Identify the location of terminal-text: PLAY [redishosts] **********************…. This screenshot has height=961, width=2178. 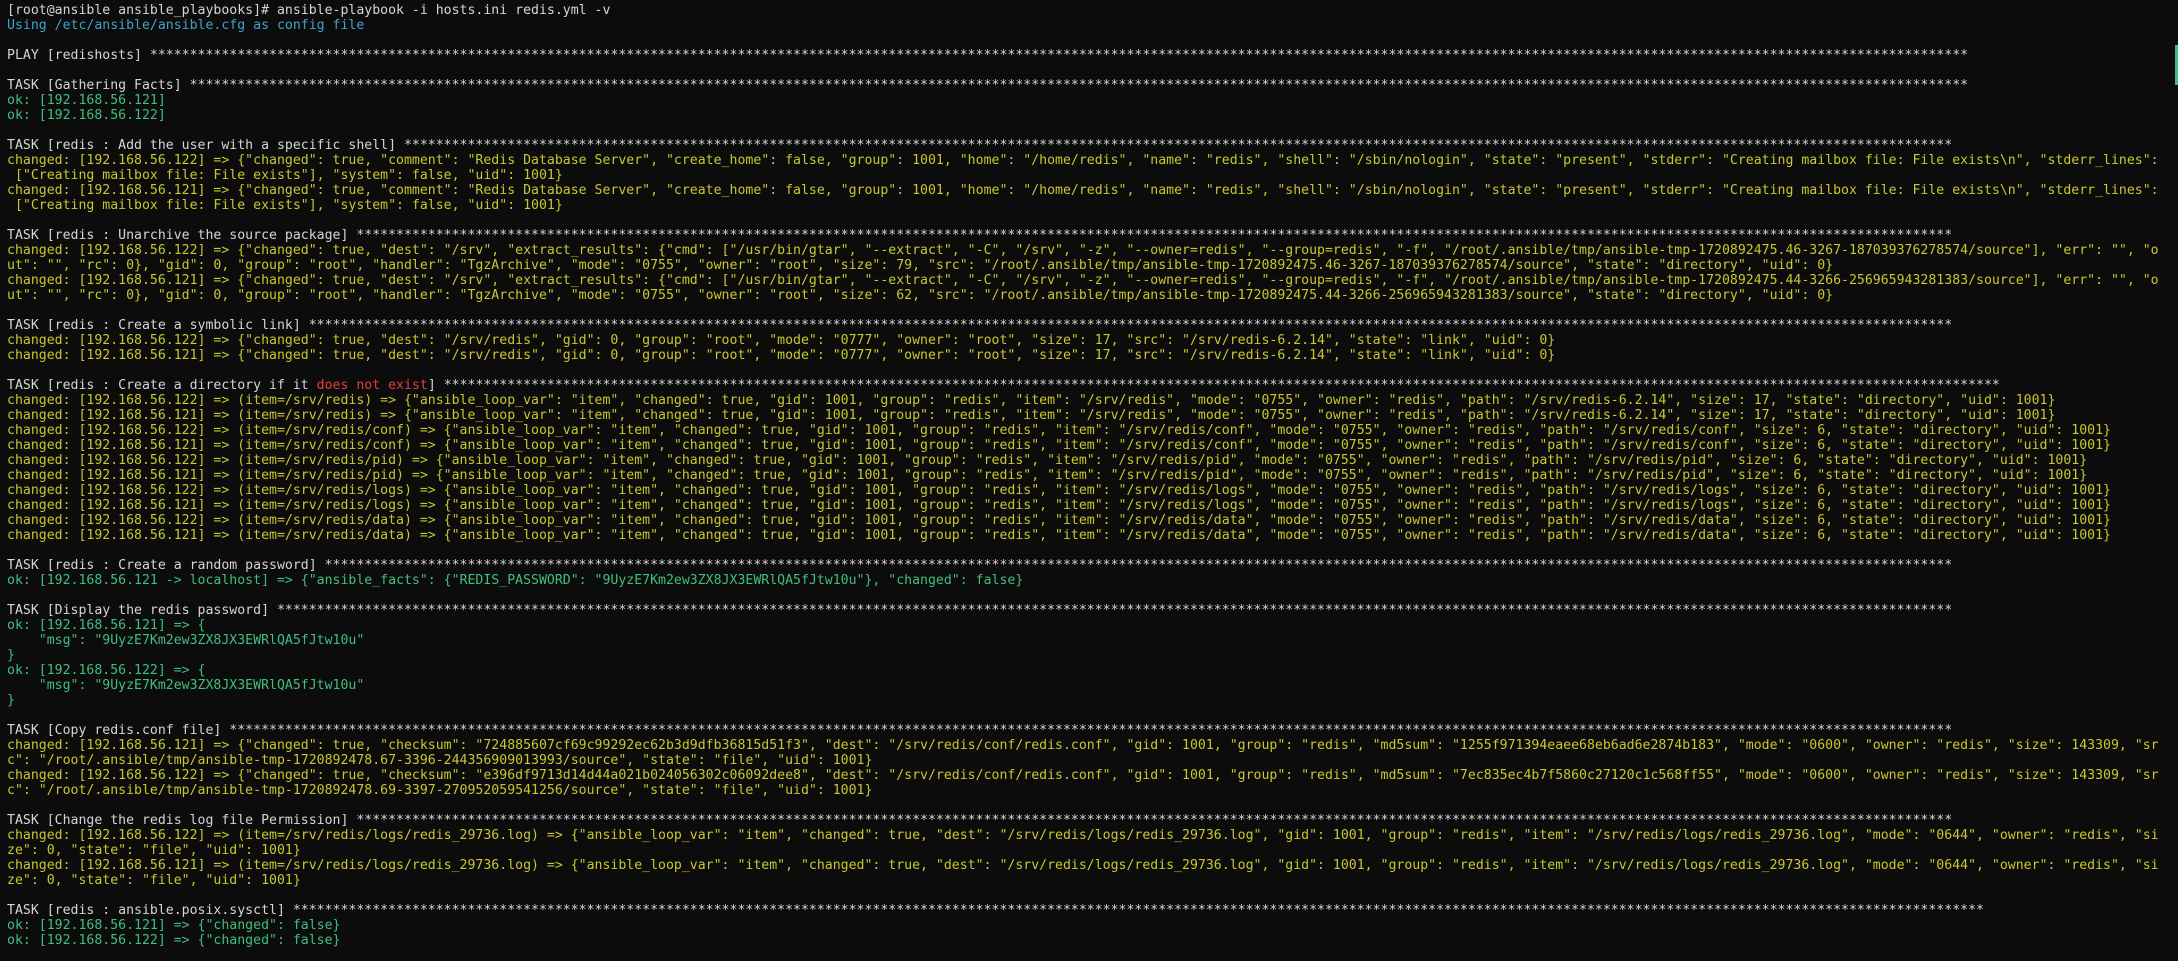
(988, 55).